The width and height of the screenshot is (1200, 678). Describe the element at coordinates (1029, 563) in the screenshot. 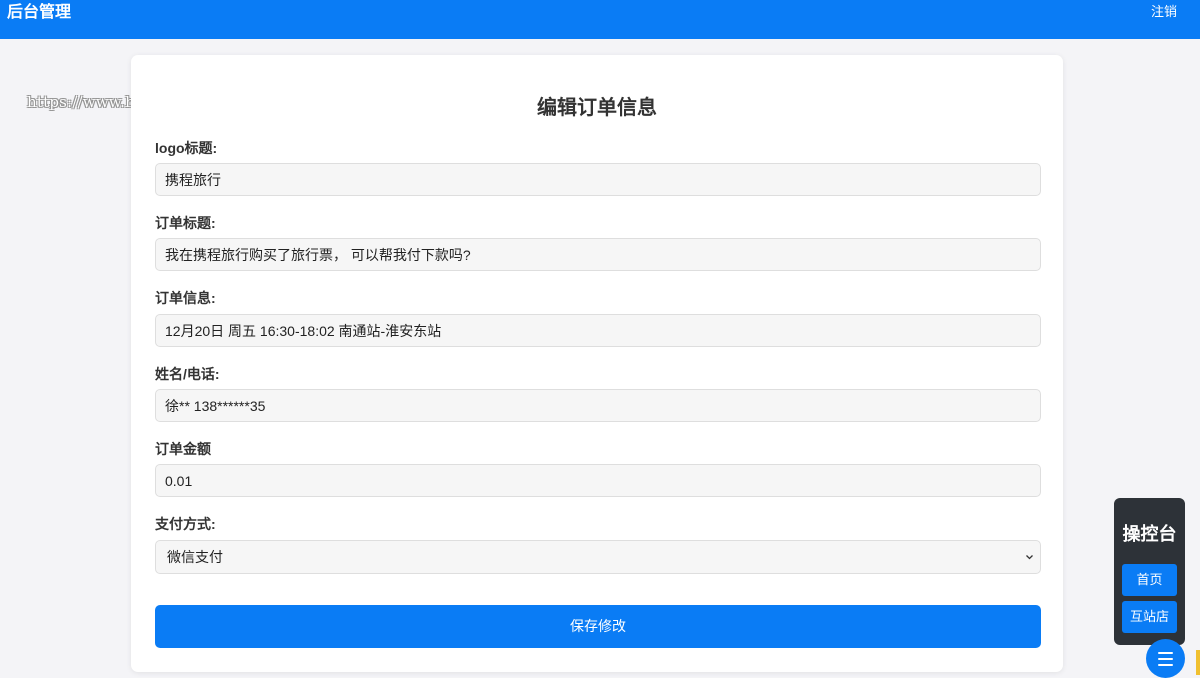

I see `chevron-down-icon` at that location.